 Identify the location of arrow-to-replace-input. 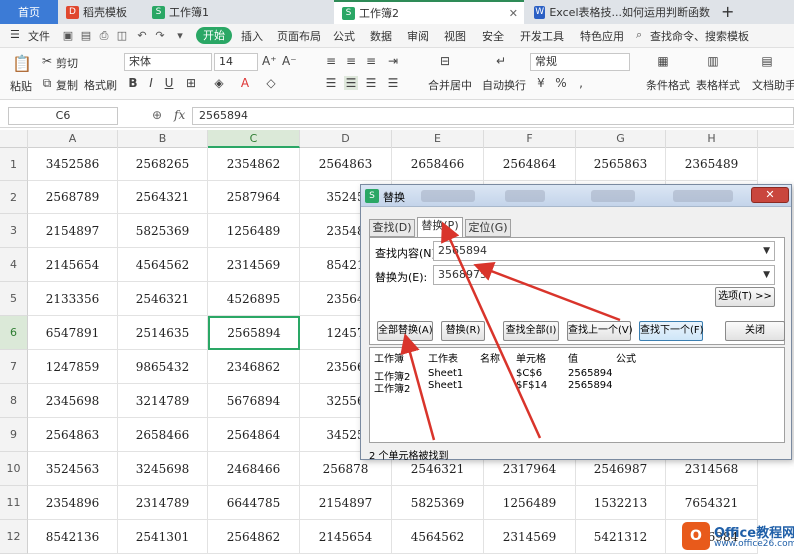
(547, 291).